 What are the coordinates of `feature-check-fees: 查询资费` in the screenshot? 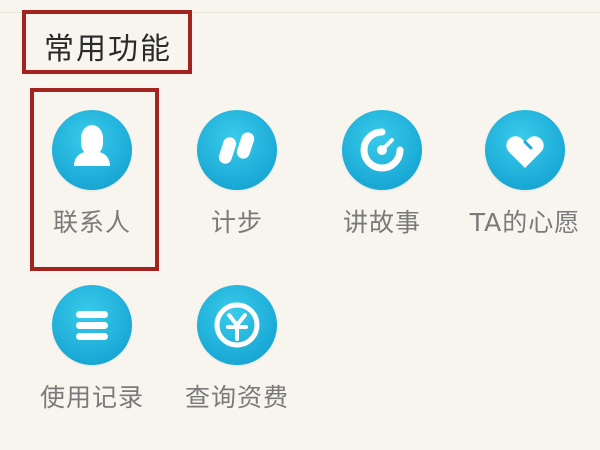 It's located at (237, 355).